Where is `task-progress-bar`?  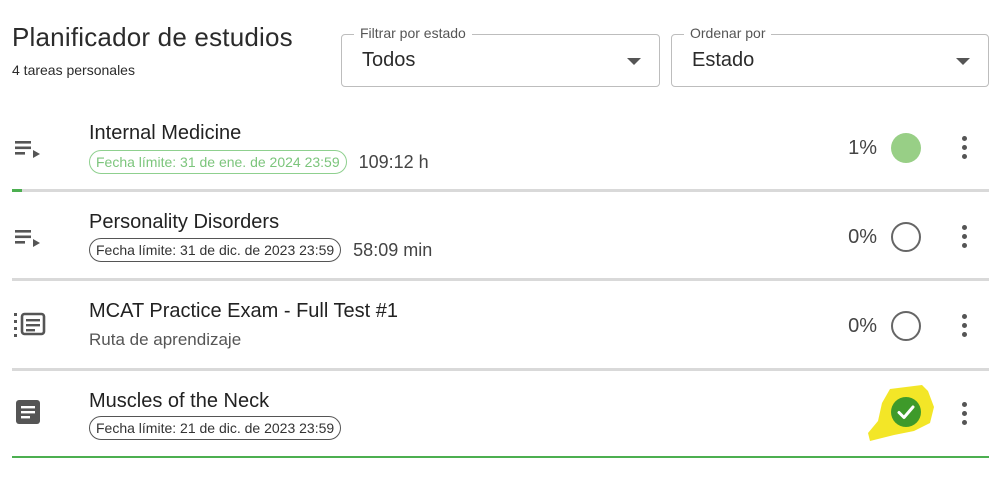 task-progress-bar is located at coordinates (500, 457).